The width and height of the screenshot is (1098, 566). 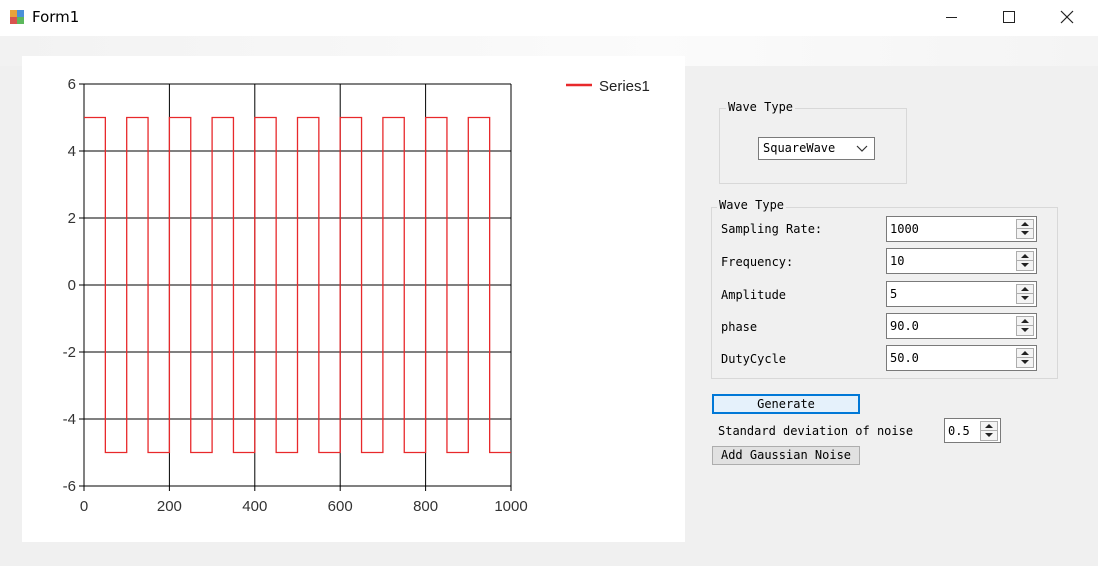 I want to click on wave-type-group-title: Wave Type, so click(x=761, y=107).